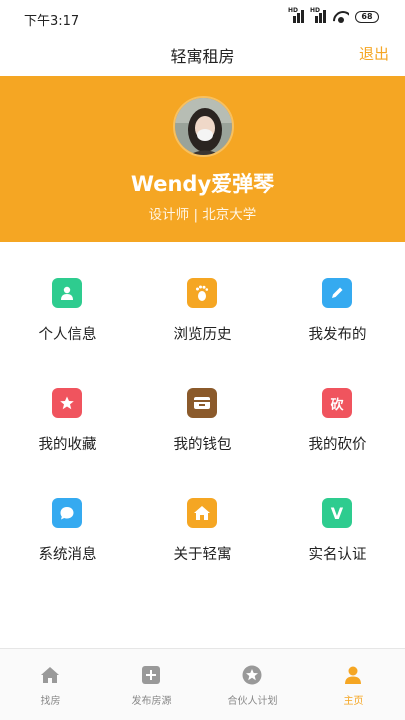 Image resolution: width=405 pixels, height=720 pixels. I want to click on signal-icon: HD, so click(296, 15).